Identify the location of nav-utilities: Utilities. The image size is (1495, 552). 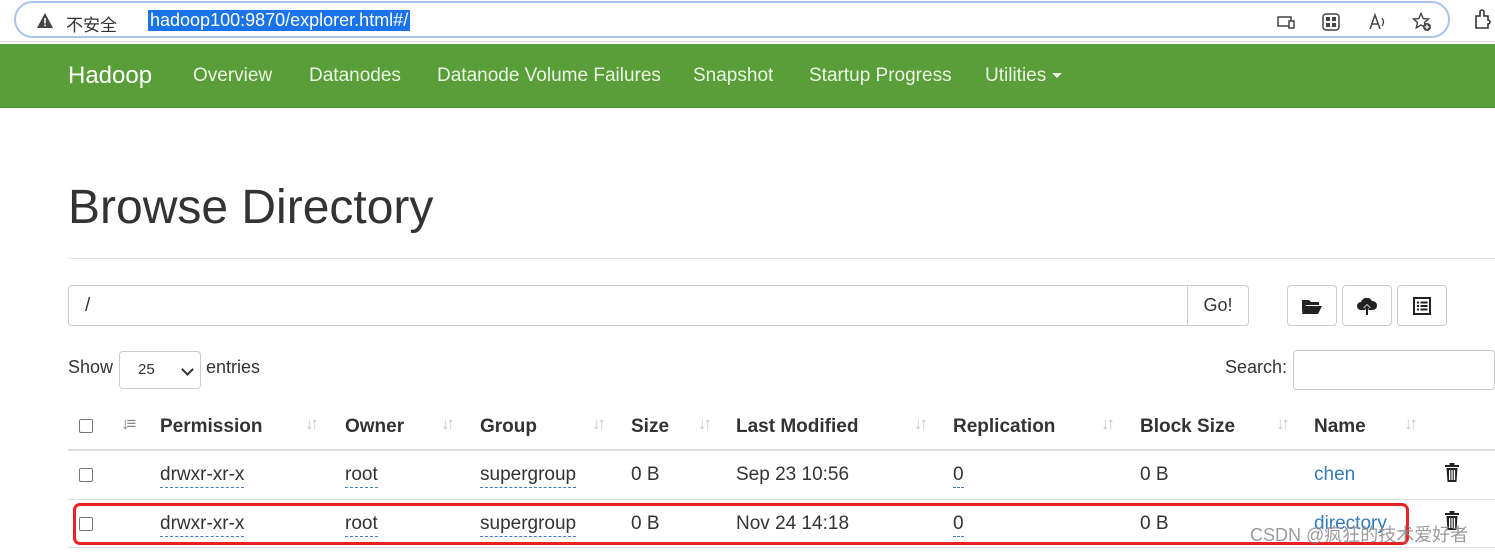
(1024, 76).